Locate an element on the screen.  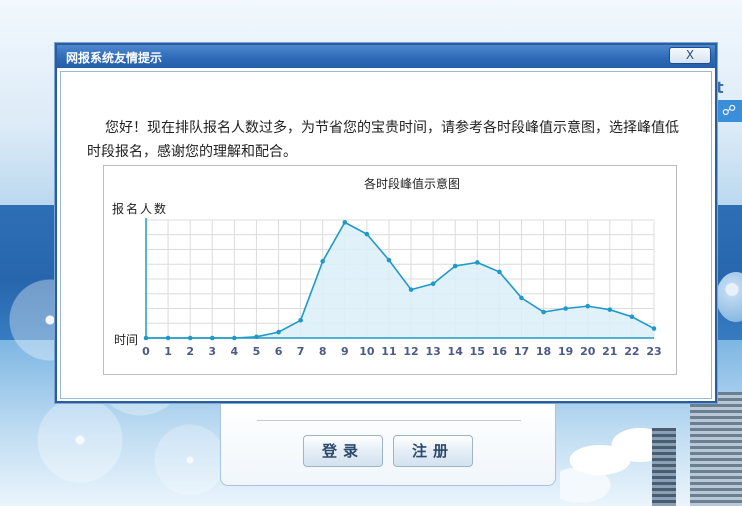
x-tick-label: 11 is located at coordinates (388, 351).